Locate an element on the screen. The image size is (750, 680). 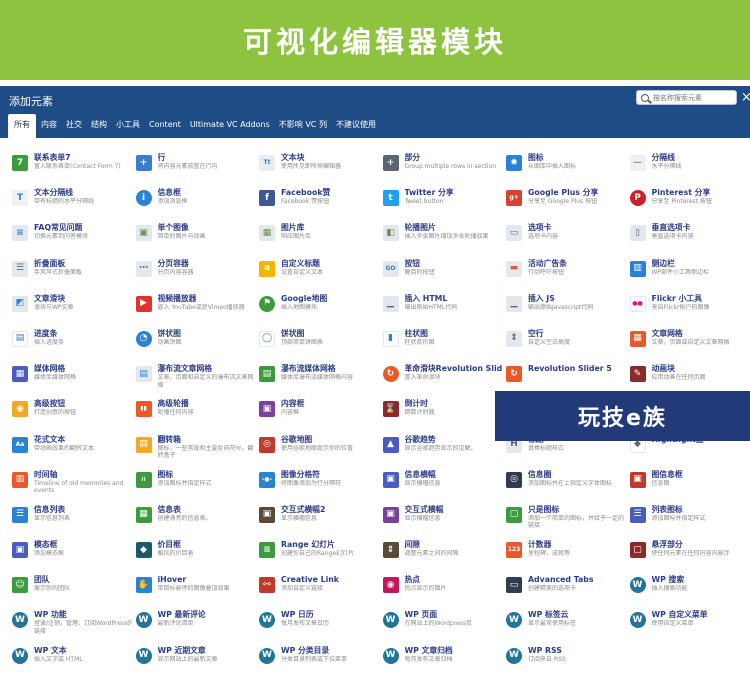
element-item: ▥ 侧边栏 WP部件小工具侧边栏 is located at coordinates (688, 272).